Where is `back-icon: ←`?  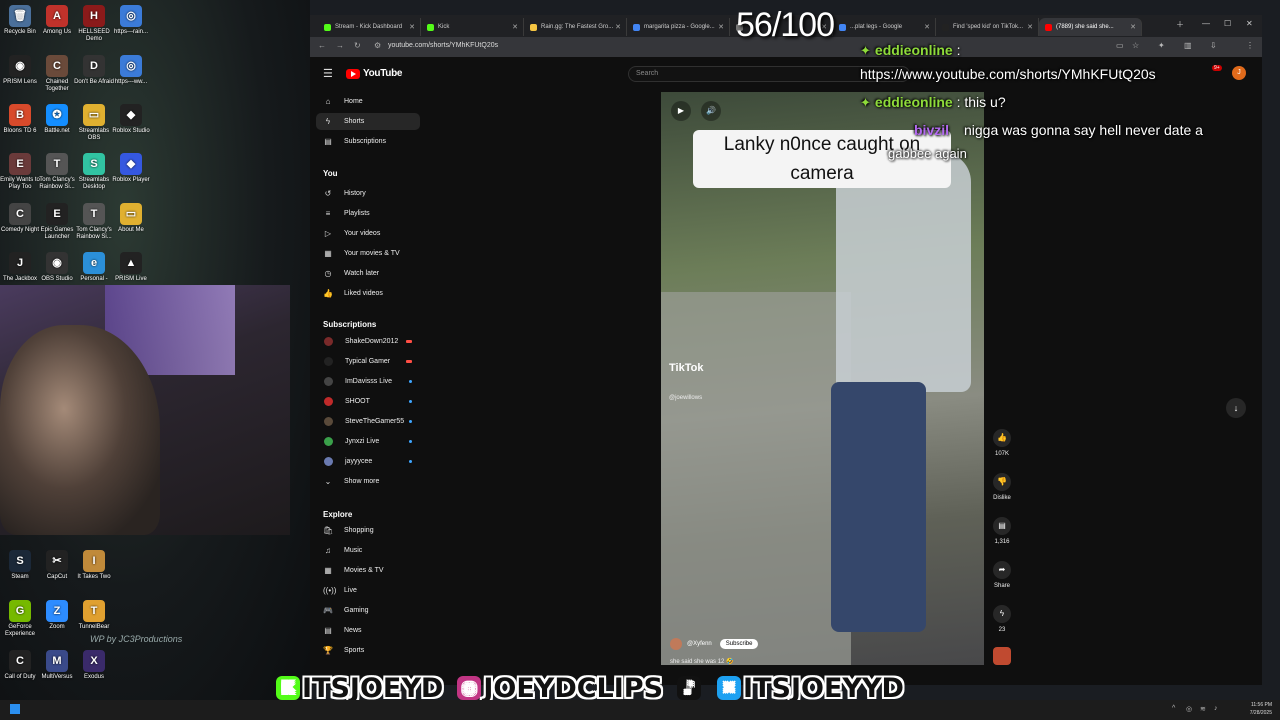
back-icon: ← is located at coordinates (322, 45).